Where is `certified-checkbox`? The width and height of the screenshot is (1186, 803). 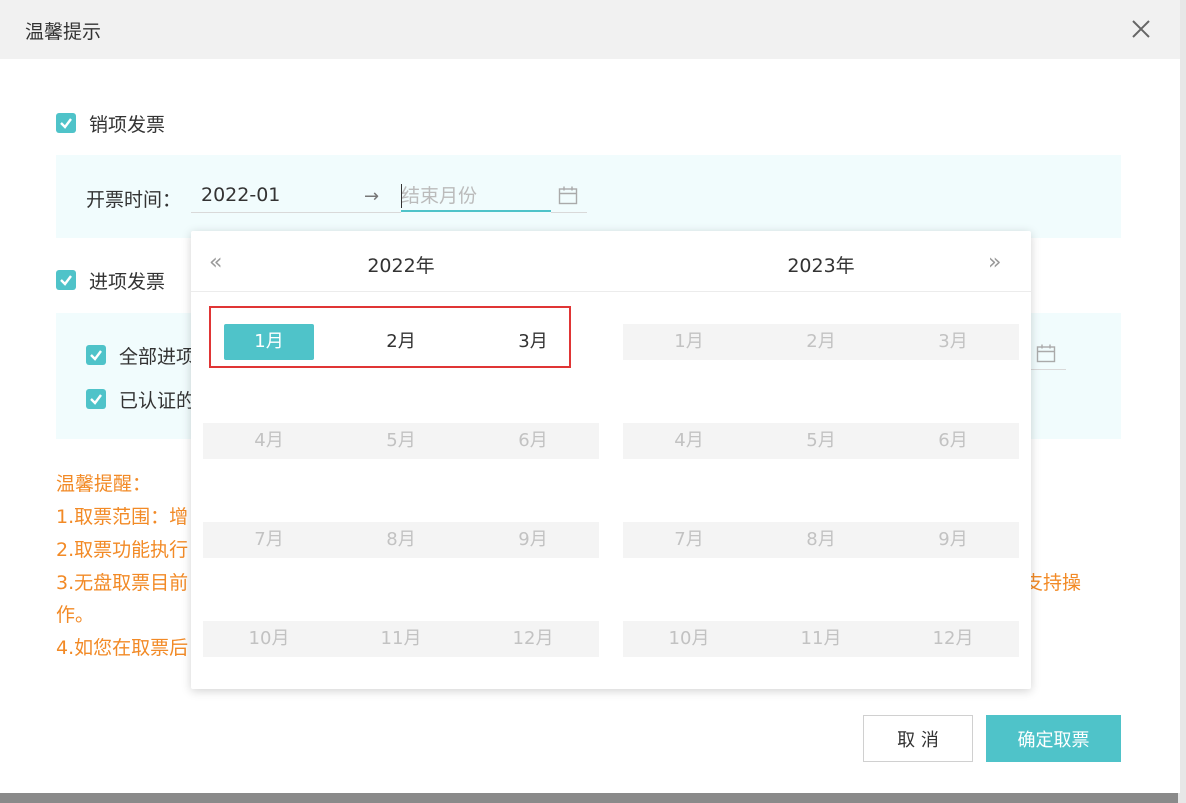
certified-checkbox is located at coordinates (96, 399).